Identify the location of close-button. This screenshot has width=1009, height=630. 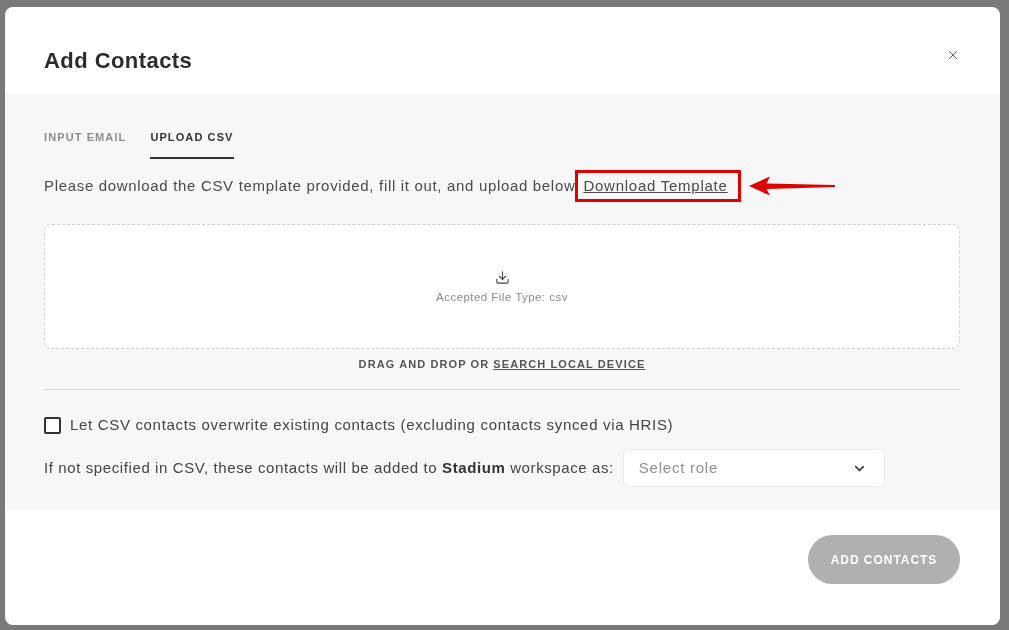
(953, 55).